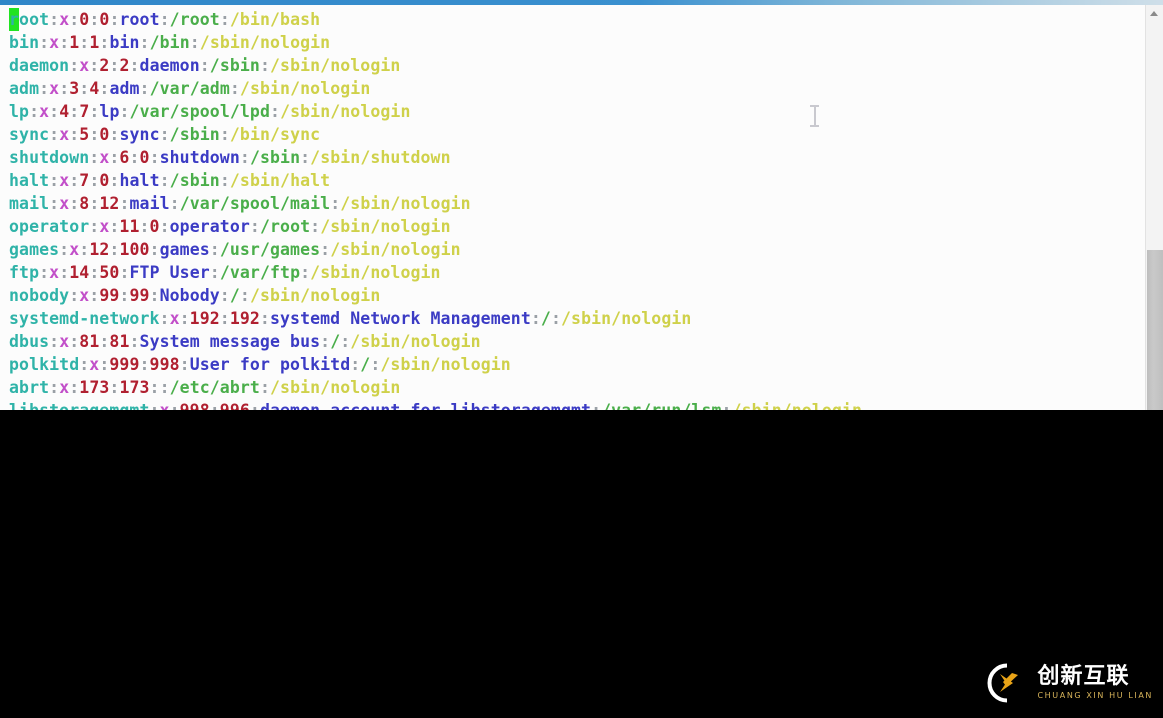 Image resolution: width=1163 pixels, height=718 pixels. I want to click on vertical-scrollbar, so click(1154, 207).